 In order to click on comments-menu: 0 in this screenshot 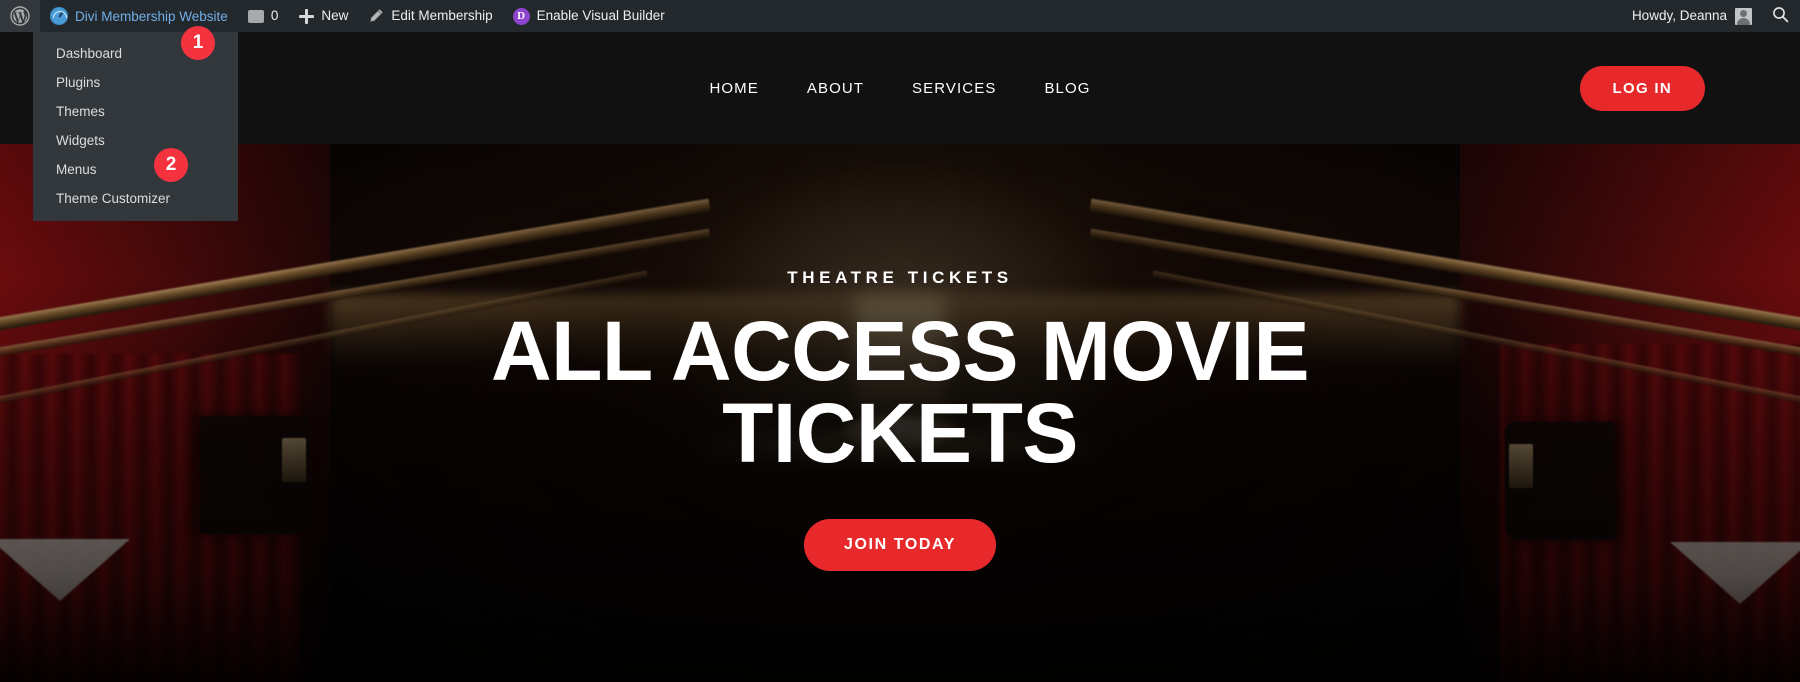, I will do `click(263, 16)`.